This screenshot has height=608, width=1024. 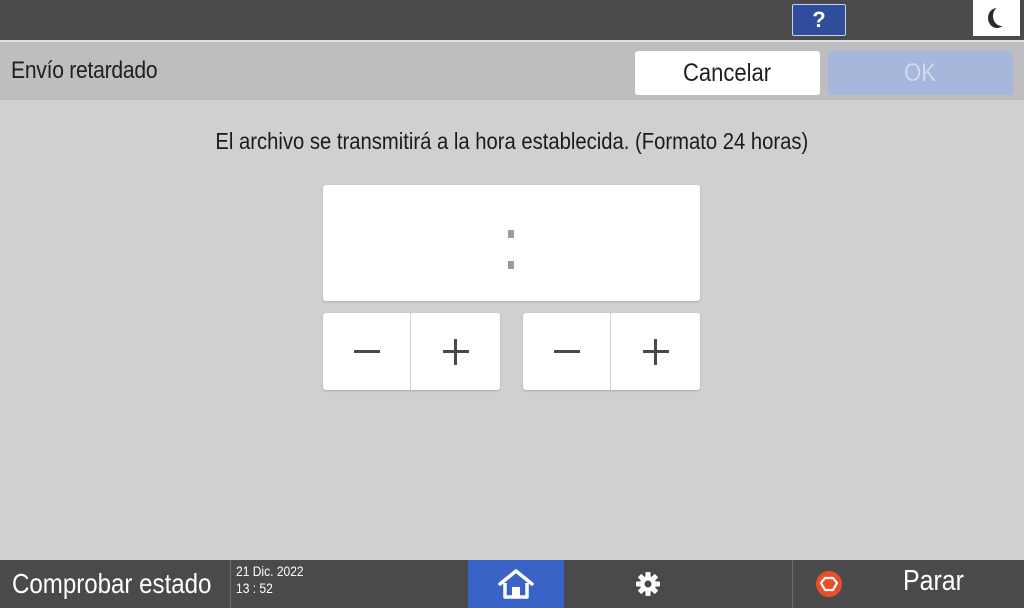 I want to click on hours-increment-button, so click(x=456, y=351).